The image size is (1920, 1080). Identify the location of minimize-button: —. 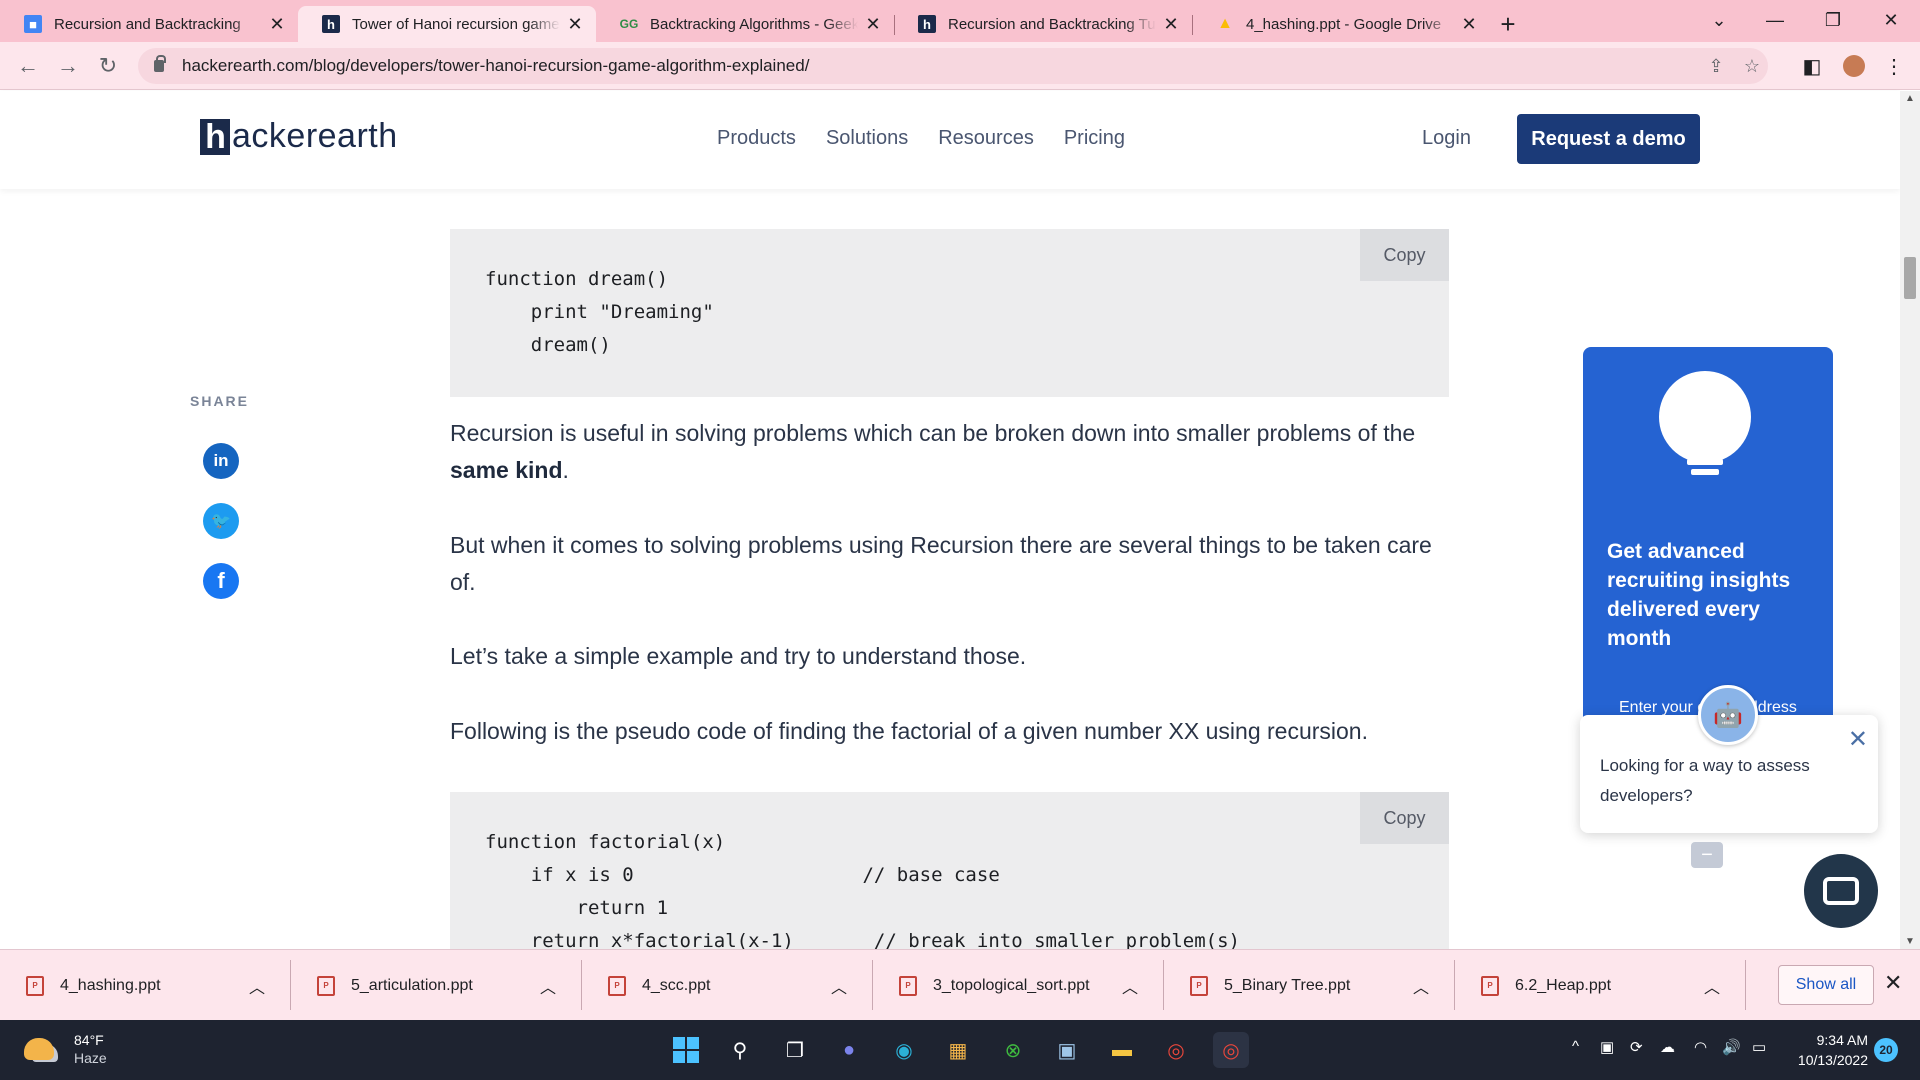
(1775, 20).